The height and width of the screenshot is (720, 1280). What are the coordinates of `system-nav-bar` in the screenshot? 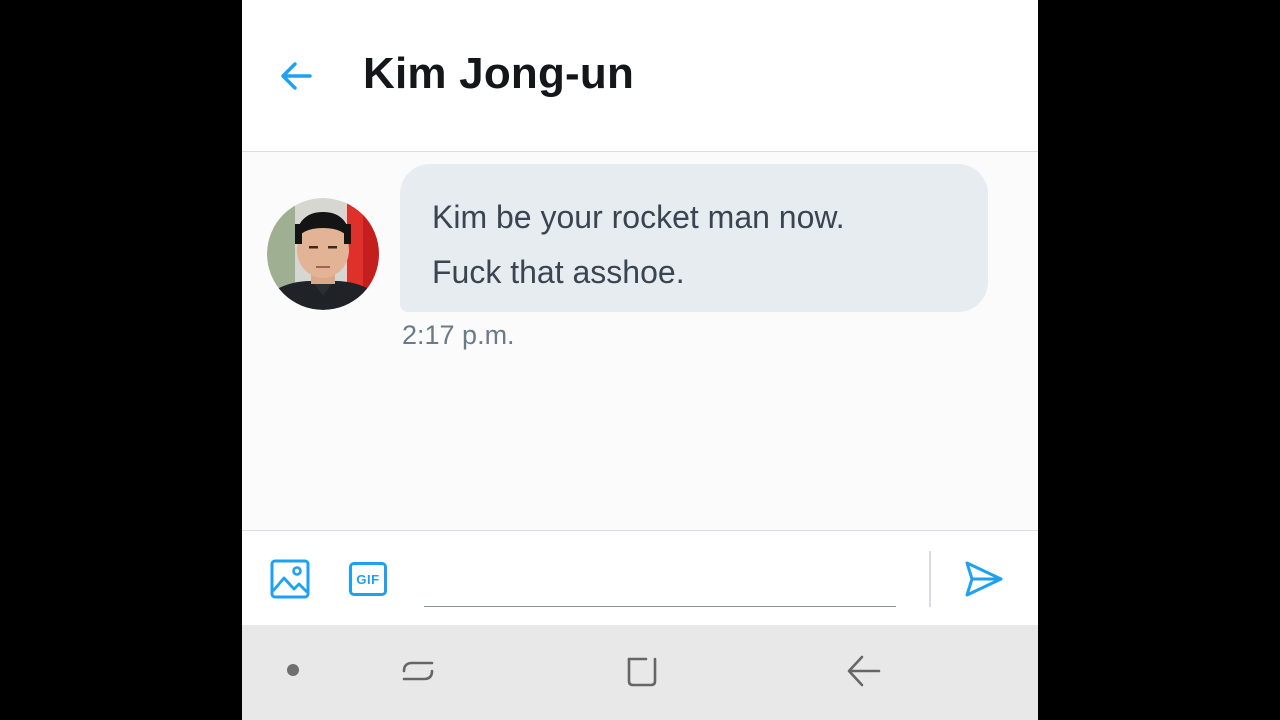 It's located at (640, 672).